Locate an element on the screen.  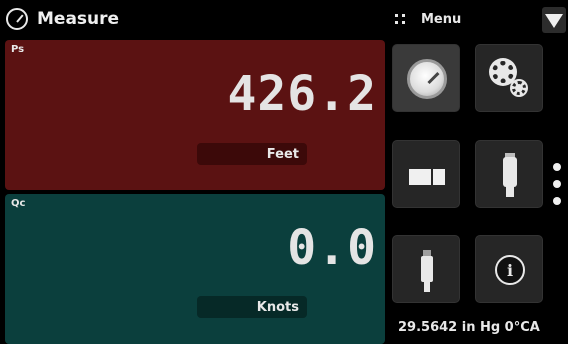
title-area: Measure is located at coordinates (62, 19).